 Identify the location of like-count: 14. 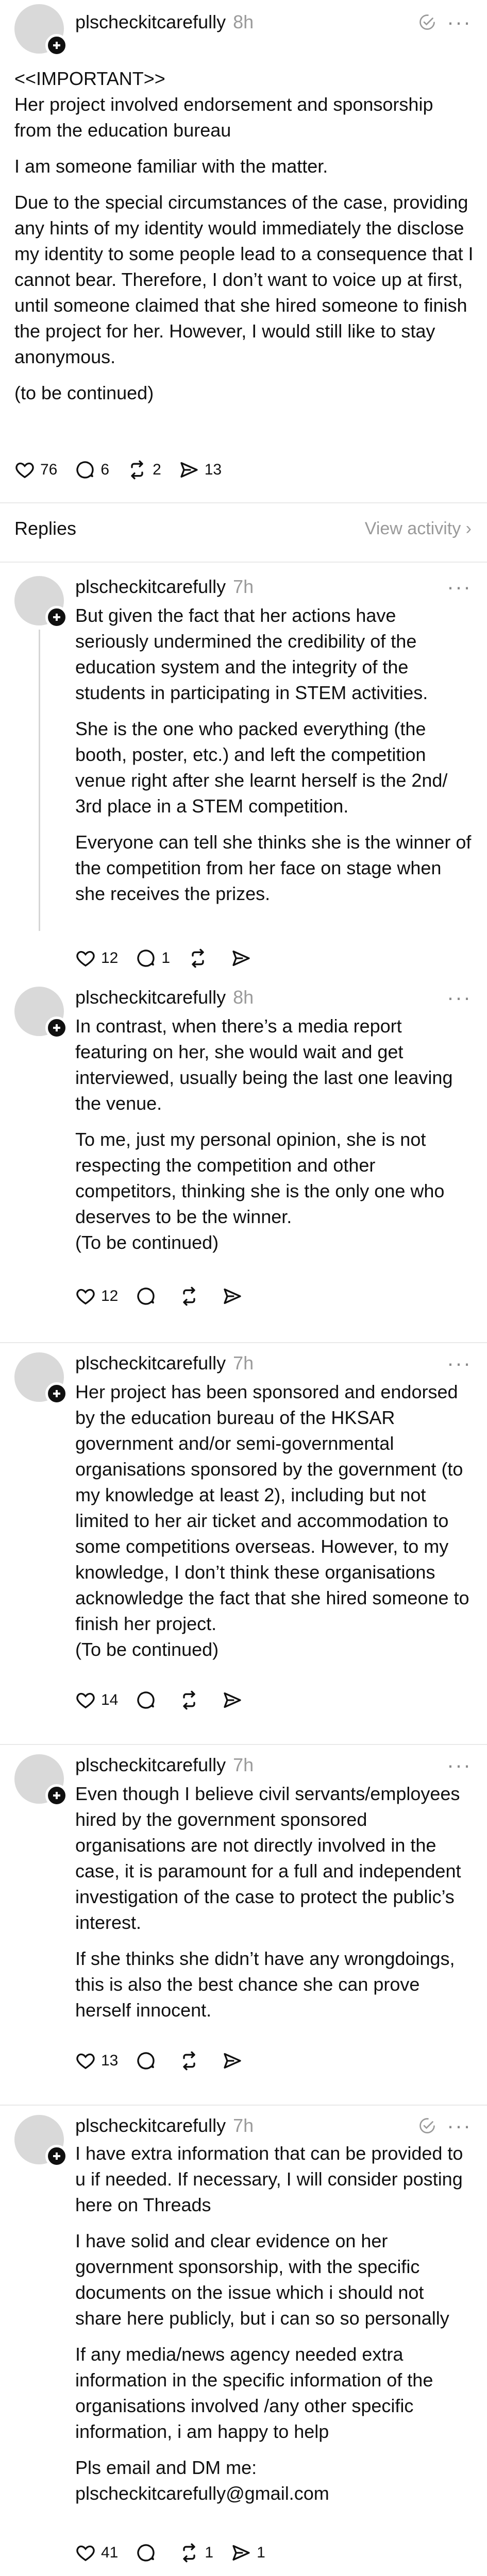
(110, 1699).